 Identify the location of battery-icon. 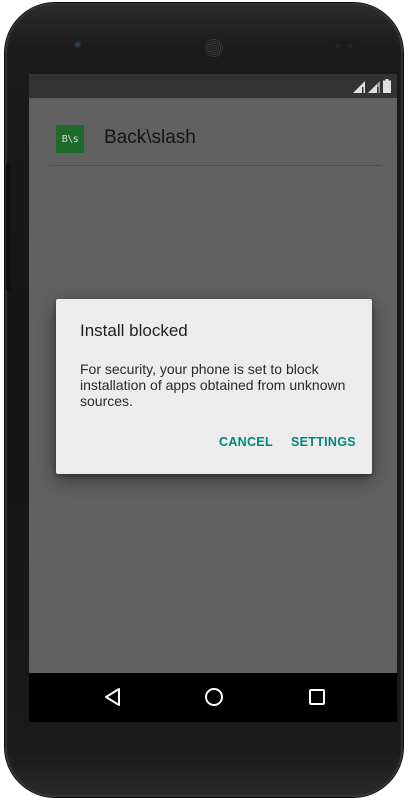
(387, 86).